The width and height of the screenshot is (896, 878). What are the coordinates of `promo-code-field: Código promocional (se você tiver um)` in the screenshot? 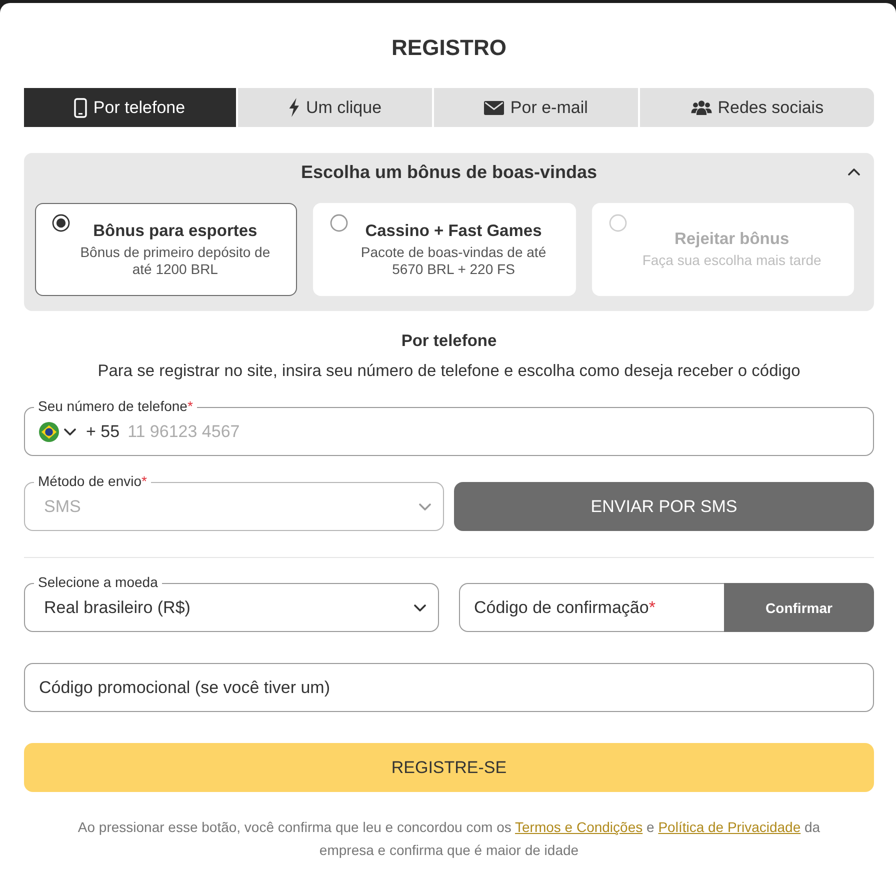 It's located at (449, 687).